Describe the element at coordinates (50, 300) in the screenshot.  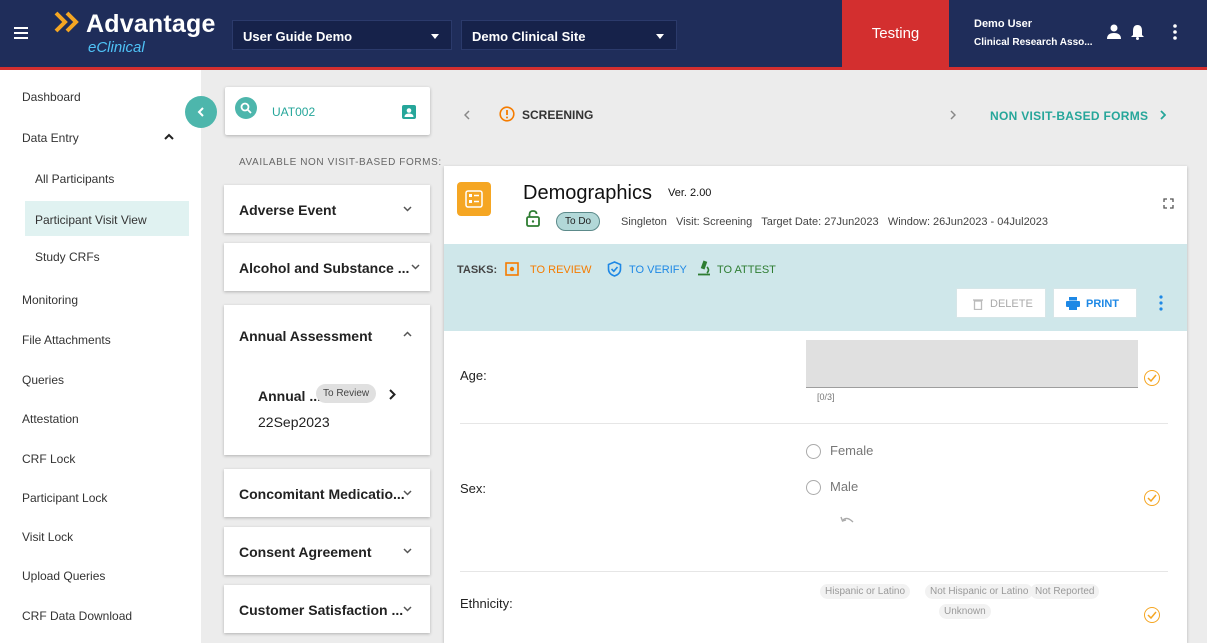
I see `sidebar-item-monitoring: Monitoring` at that location.